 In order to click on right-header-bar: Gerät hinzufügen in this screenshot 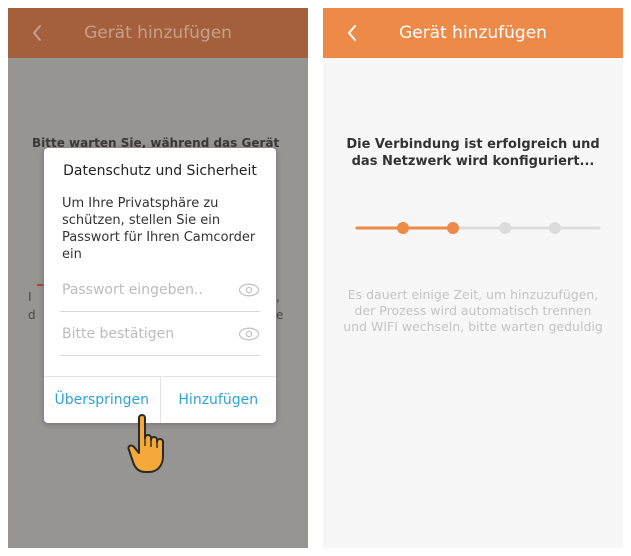, I will do `click(473, 33)`.